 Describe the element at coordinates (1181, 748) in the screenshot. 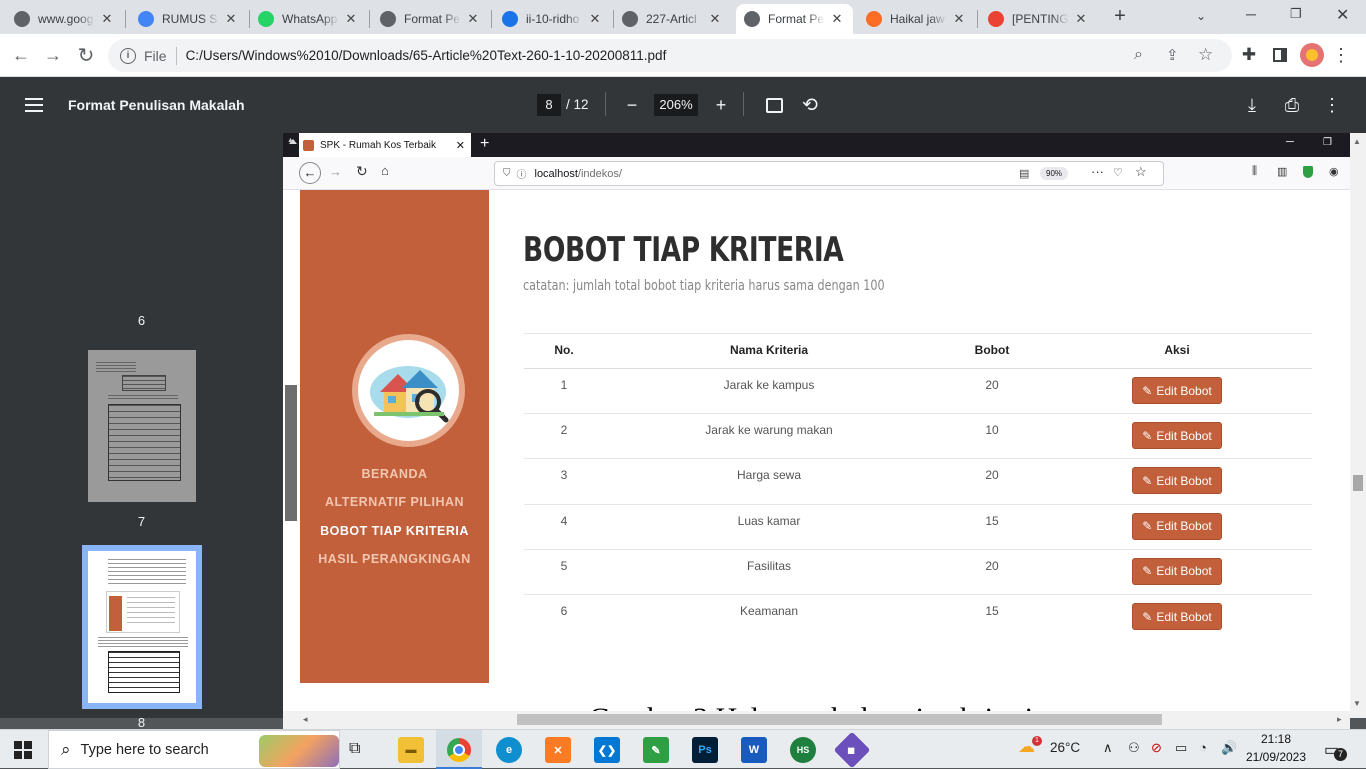

I see `tray-battery-icon: ▭` at that location.